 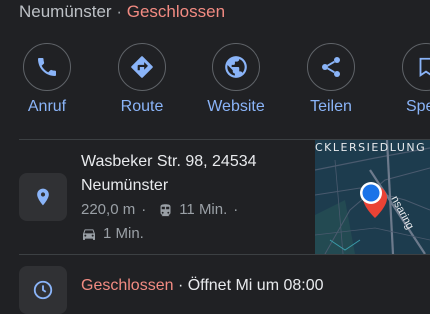 I want to click on clock-icon, so click(x=43, y=290).